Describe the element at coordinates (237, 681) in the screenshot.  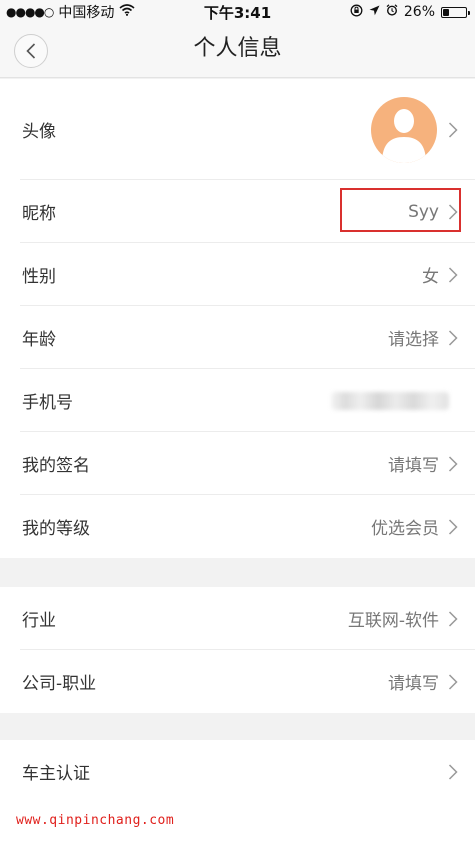
I see `row-company: 公司-职业 请填写` at that location.